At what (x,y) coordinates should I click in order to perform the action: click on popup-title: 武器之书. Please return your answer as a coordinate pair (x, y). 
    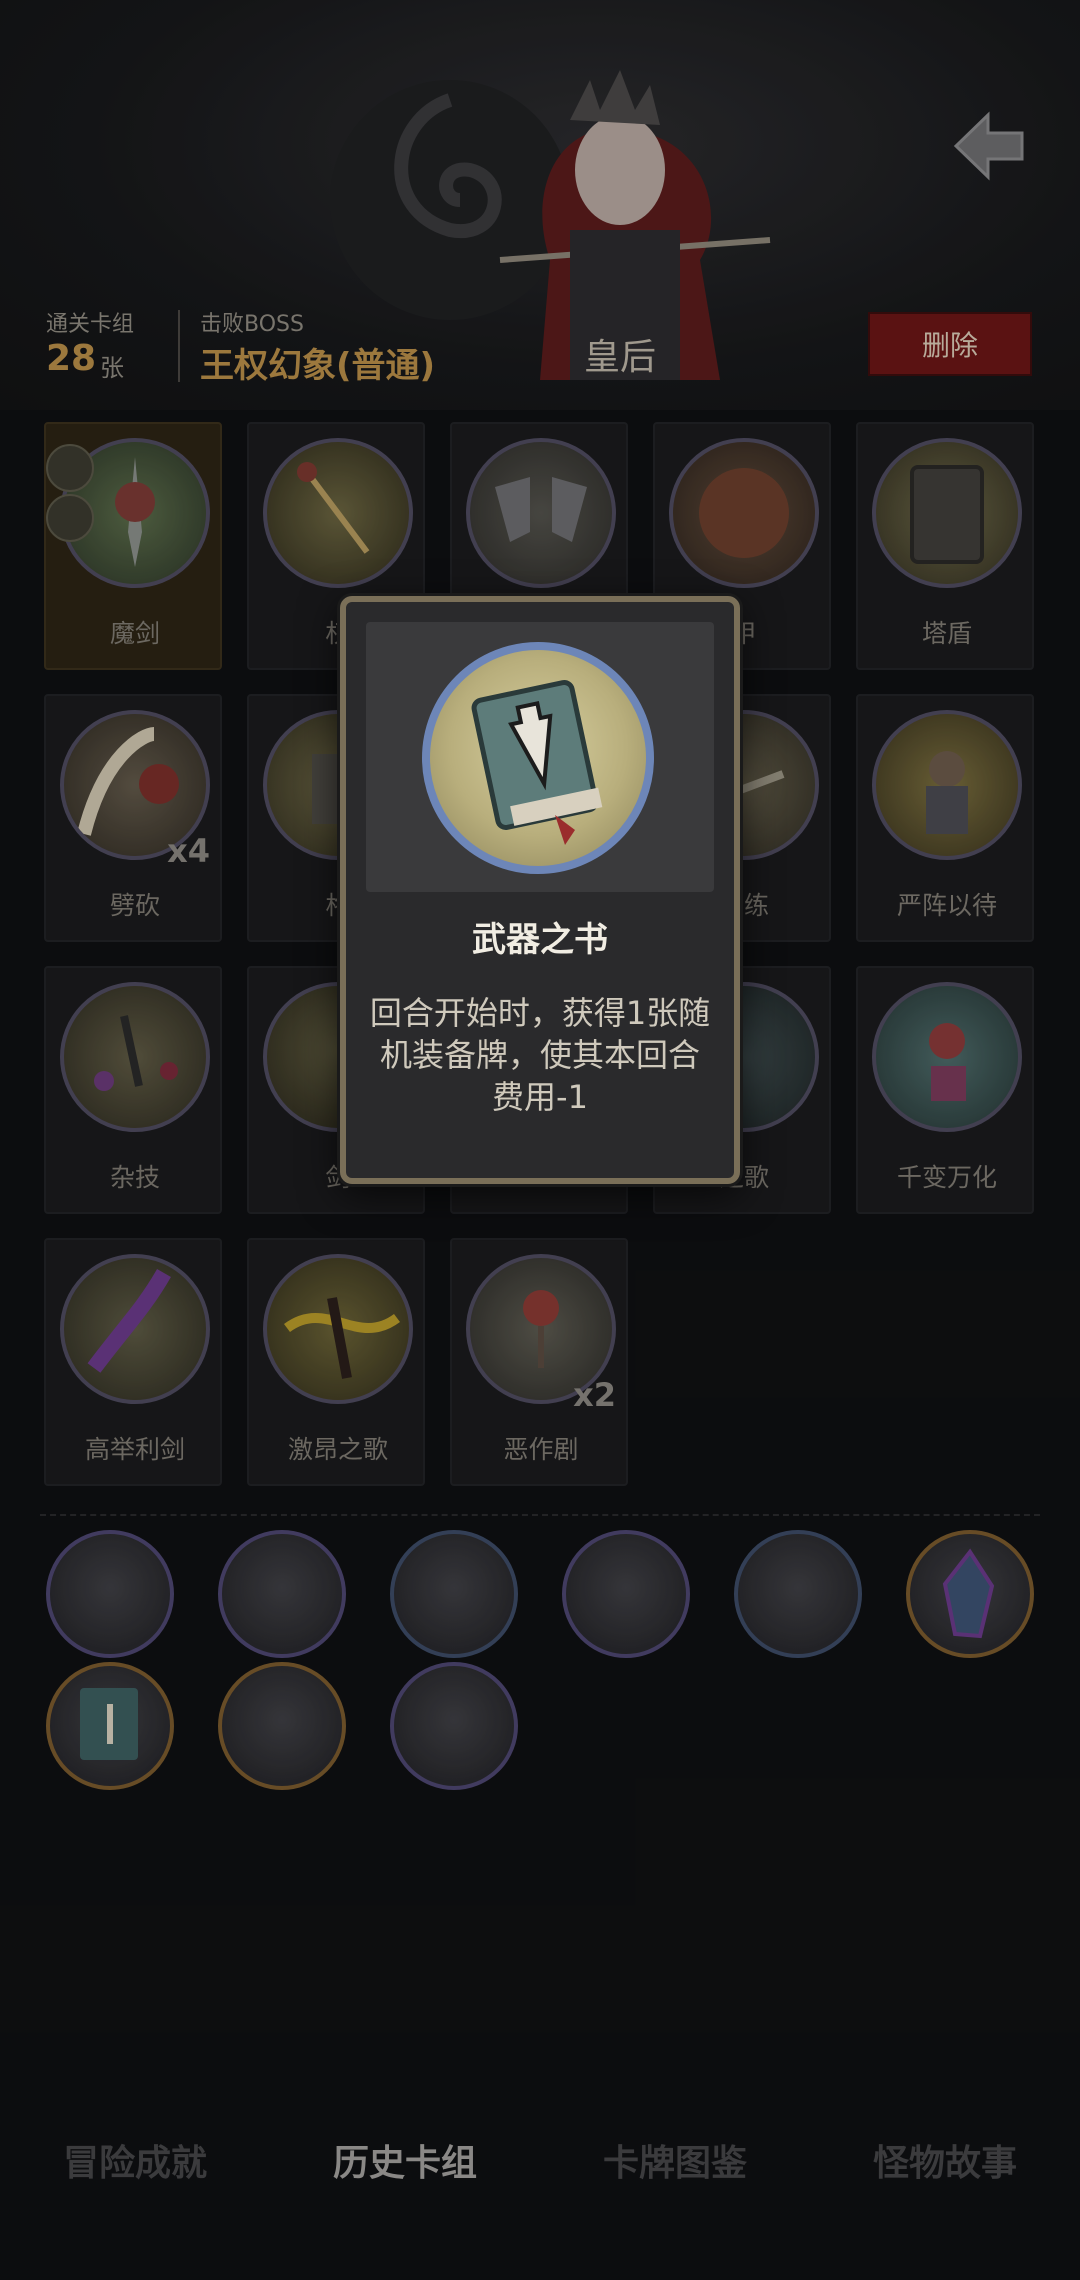
    Looking at the image, I should click on (540, 940).